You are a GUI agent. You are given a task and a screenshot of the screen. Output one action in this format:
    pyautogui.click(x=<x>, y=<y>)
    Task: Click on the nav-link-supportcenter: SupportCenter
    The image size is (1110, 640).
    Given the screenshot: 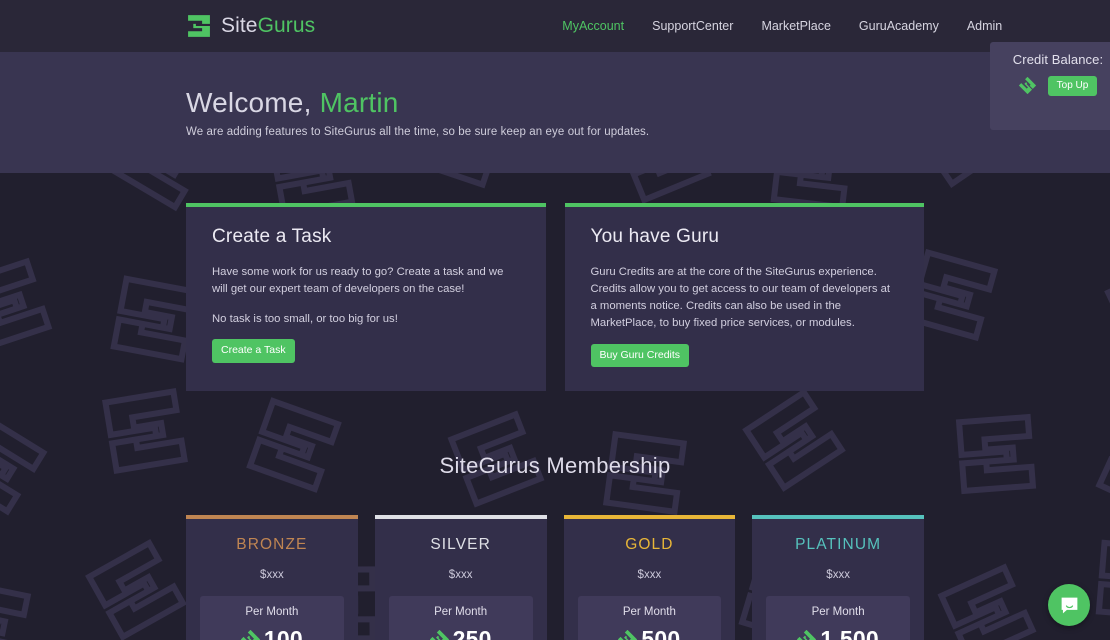 What is the action you would take?
    pyautogui.click(x=692, y=26)
    